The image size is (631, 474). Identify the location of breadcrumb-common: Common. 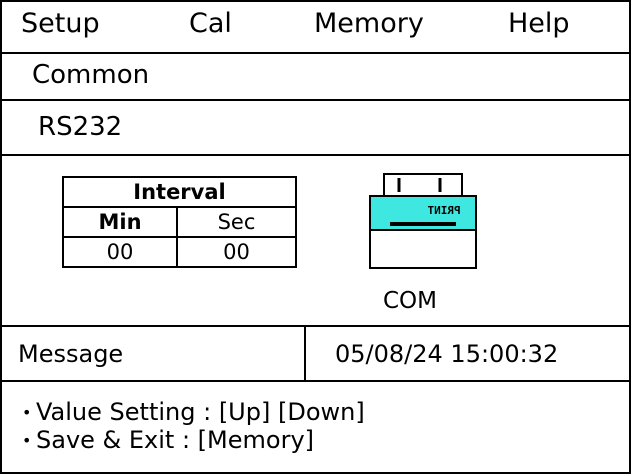
(315, 77).